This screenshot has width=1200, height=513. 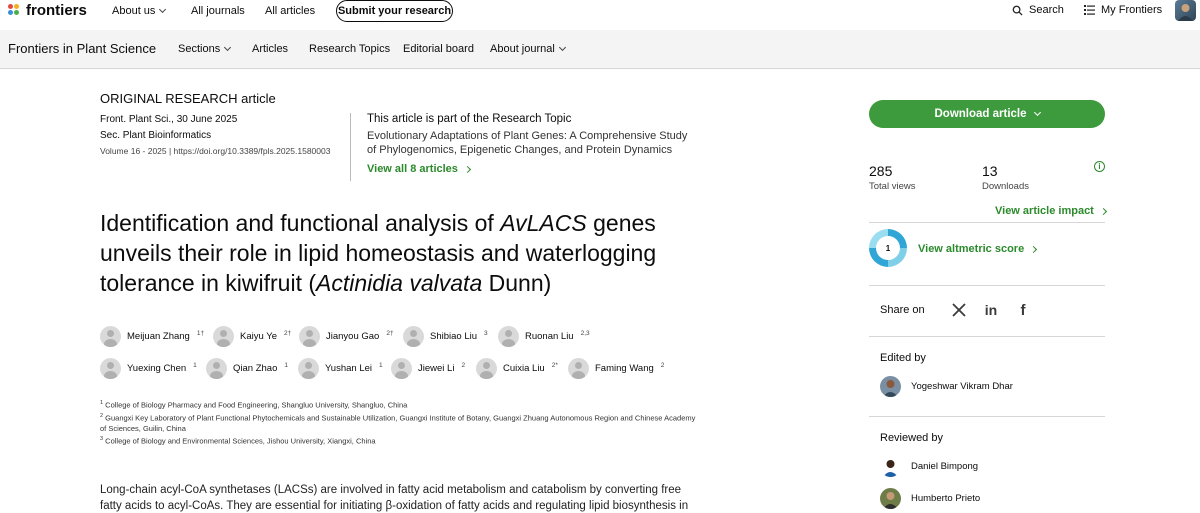 I want to click on nav-research-topics: Research Topics, so click(x=349, y=49).